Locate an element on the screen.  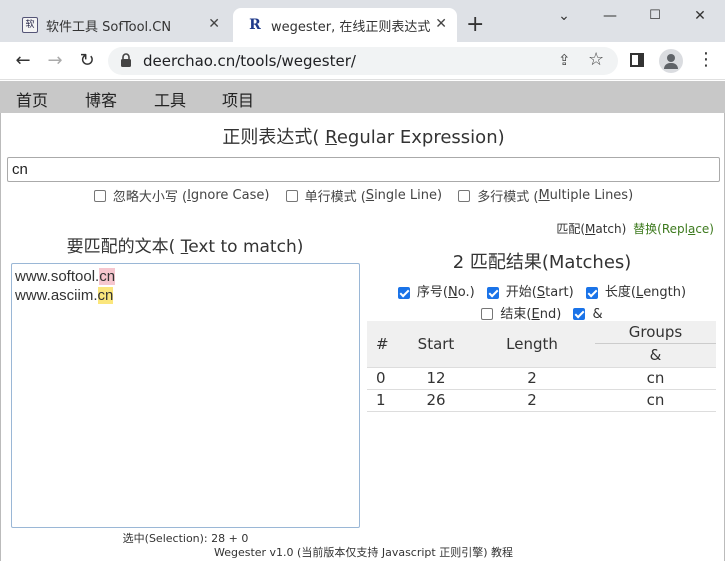
mode-switch: 匹配(Match) 替换(Replace) is located at coordinates (635, 228).